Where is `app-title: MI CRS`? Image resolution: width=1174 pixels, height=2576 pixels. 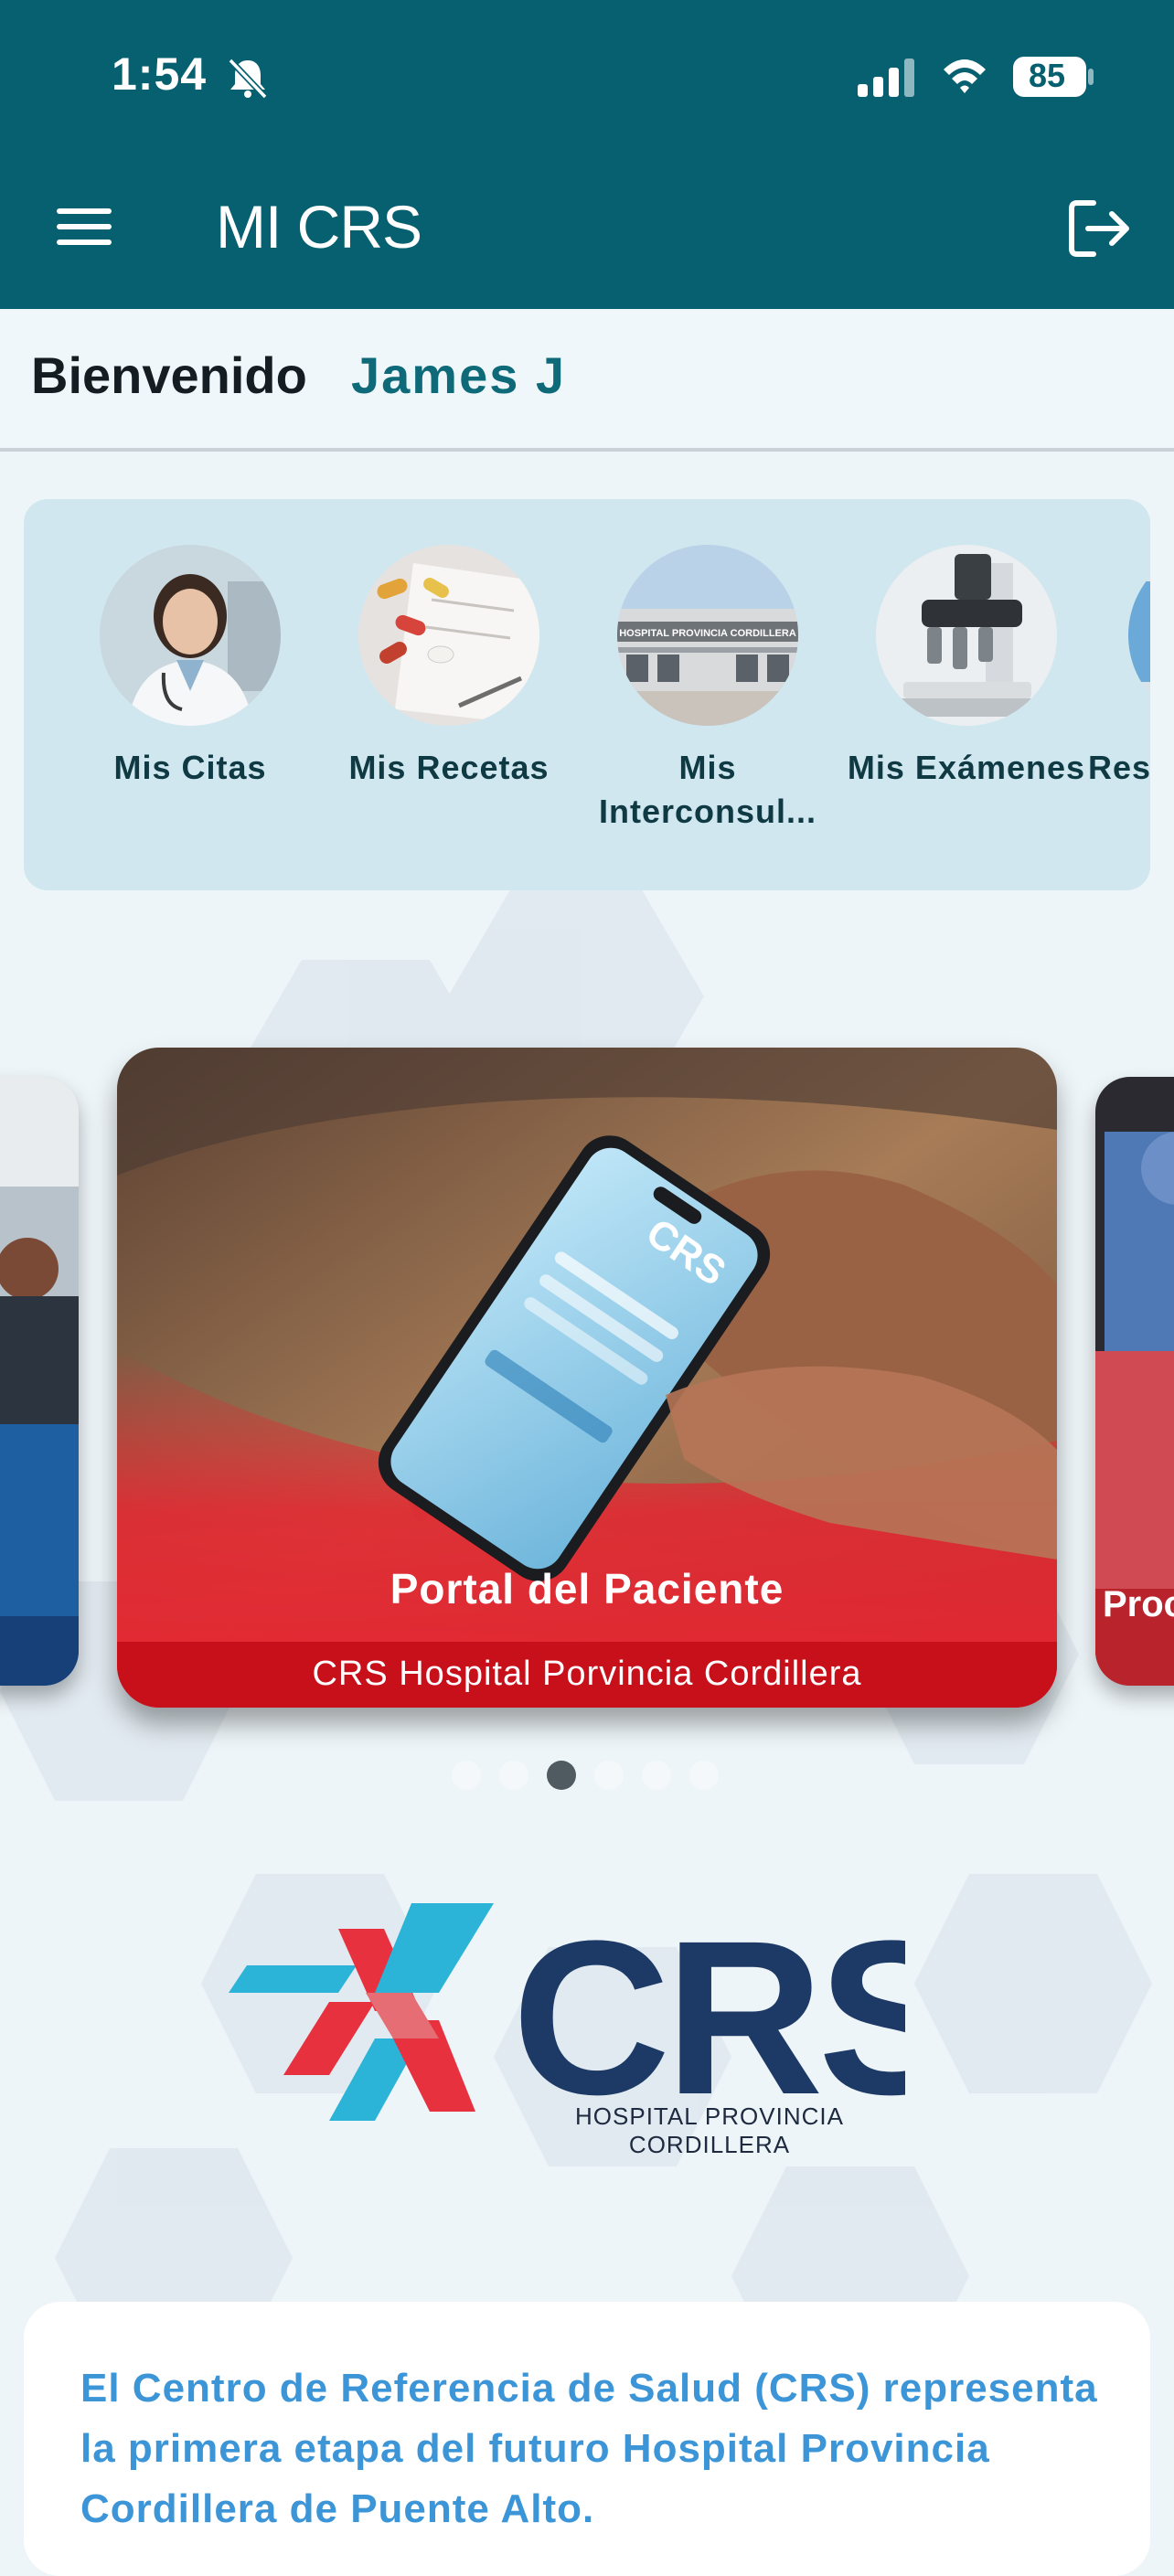 app-title: MI CRS is located at coordinates (319, 227).